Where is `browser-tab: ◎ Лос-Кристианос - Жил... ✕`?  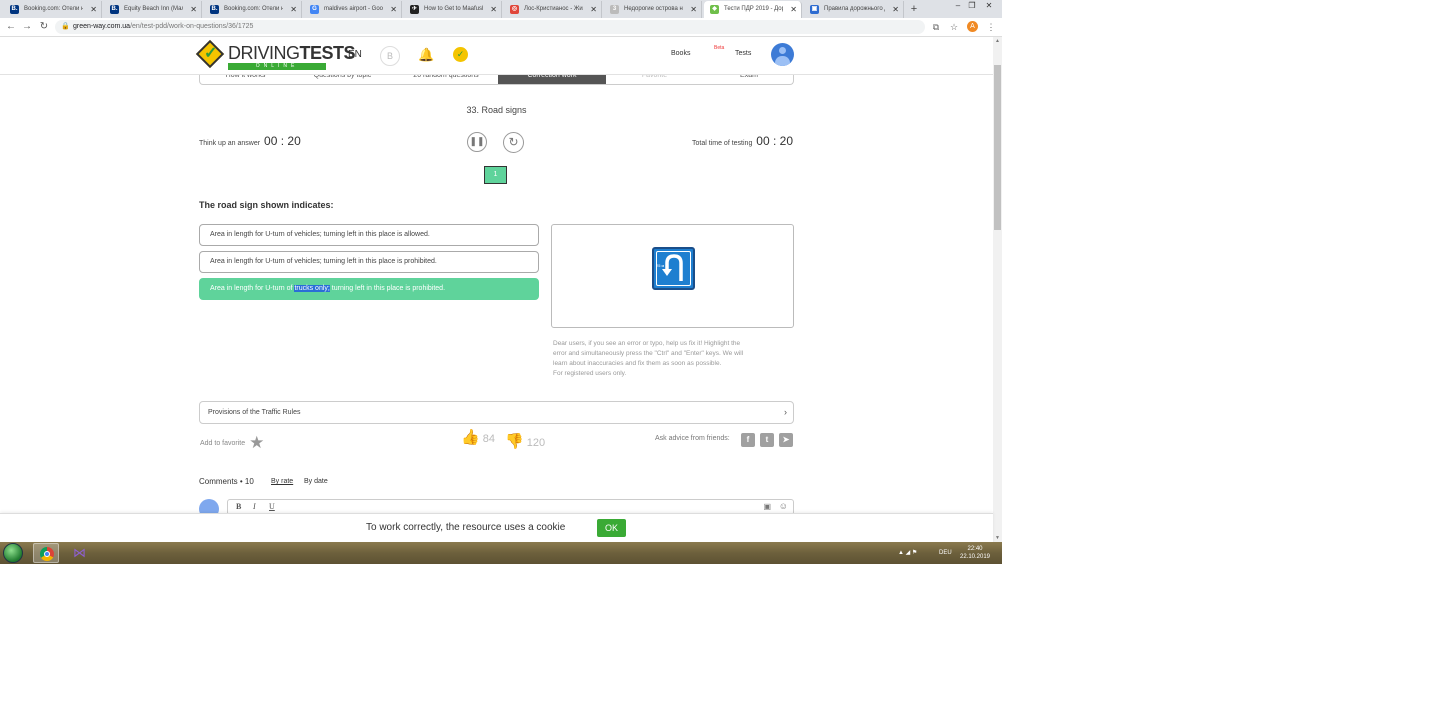
browser-tab: ◎ Лос-Кристианос - Жил... ✕ is located at coordinates (553, 9).